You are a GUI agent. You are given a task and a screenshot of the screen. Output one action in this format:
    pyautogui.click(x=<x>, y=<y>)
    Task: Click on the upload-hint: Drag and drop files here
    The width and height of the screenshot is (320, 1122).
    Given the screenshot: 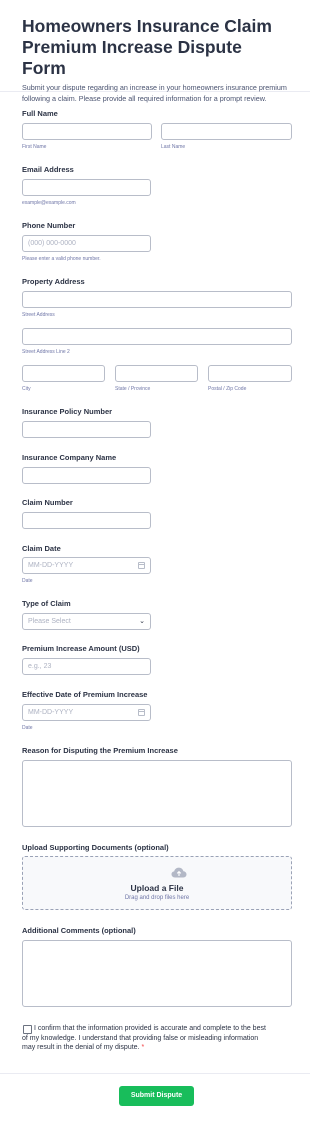 What is the action you would take?
    pyautogui.click(x=157, y=898)
    